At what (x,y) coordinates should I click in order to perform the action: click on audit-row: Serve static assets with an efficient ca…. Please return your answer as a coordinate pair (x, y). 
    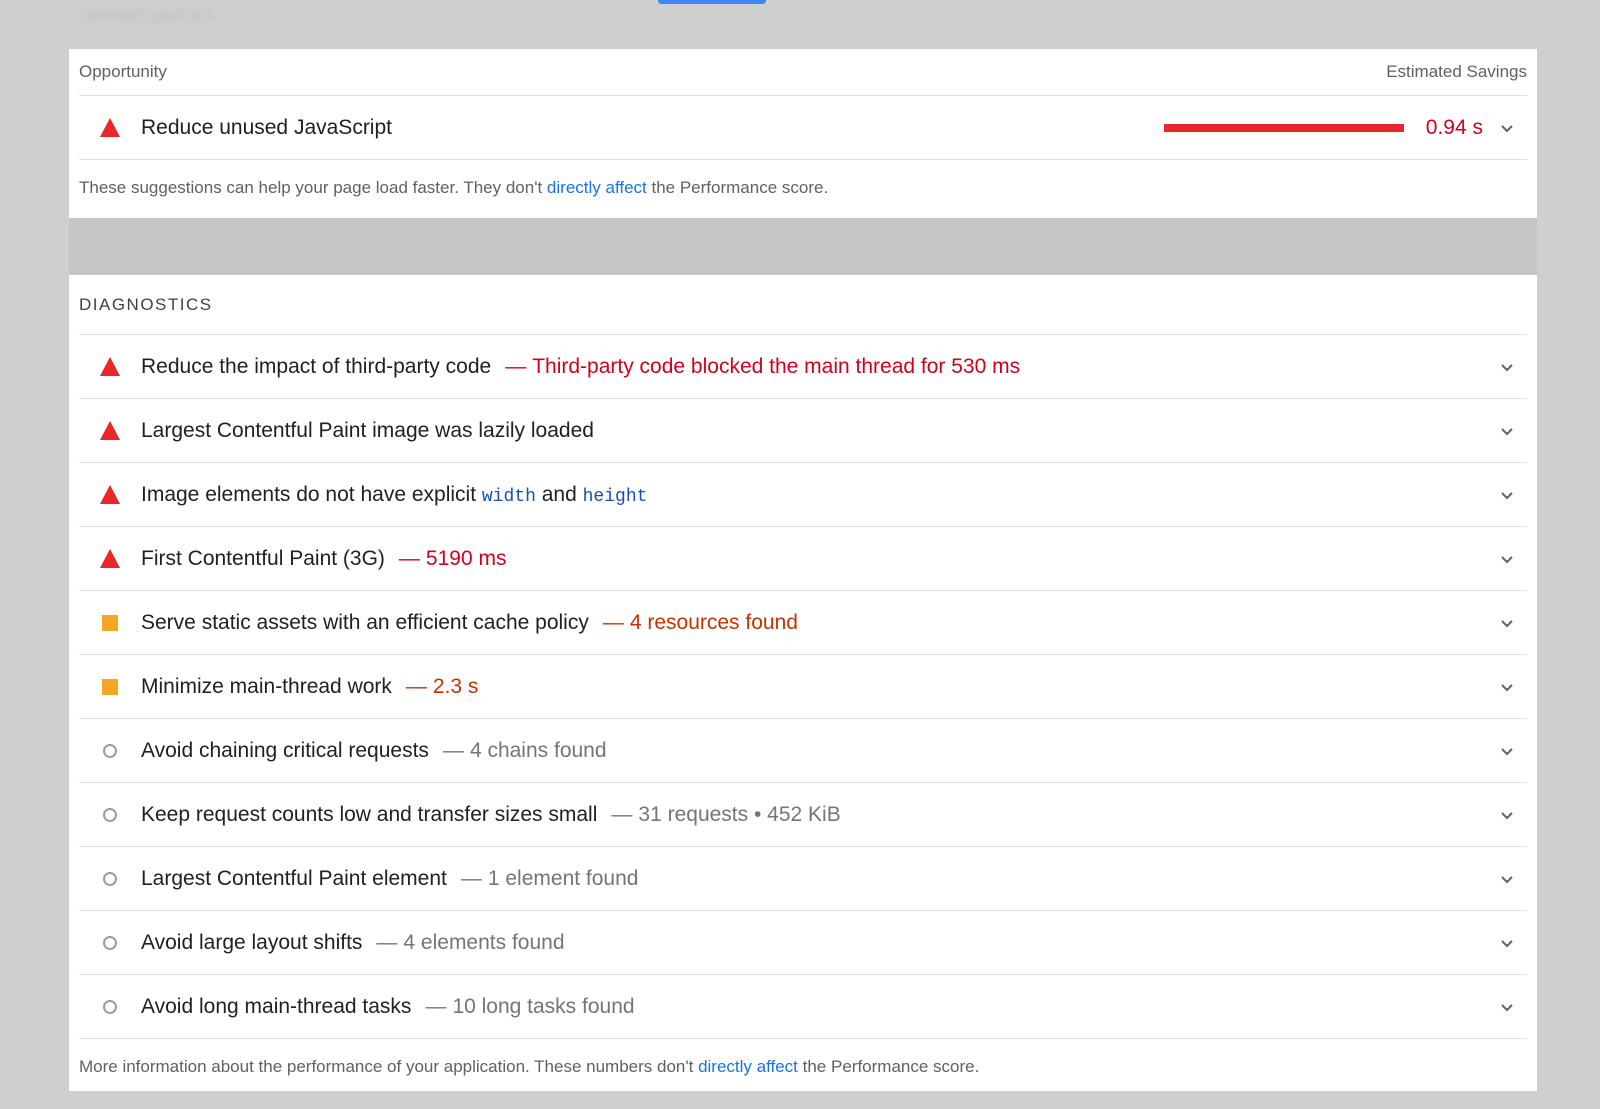
    Looking at the image, I should click on (803, 623).